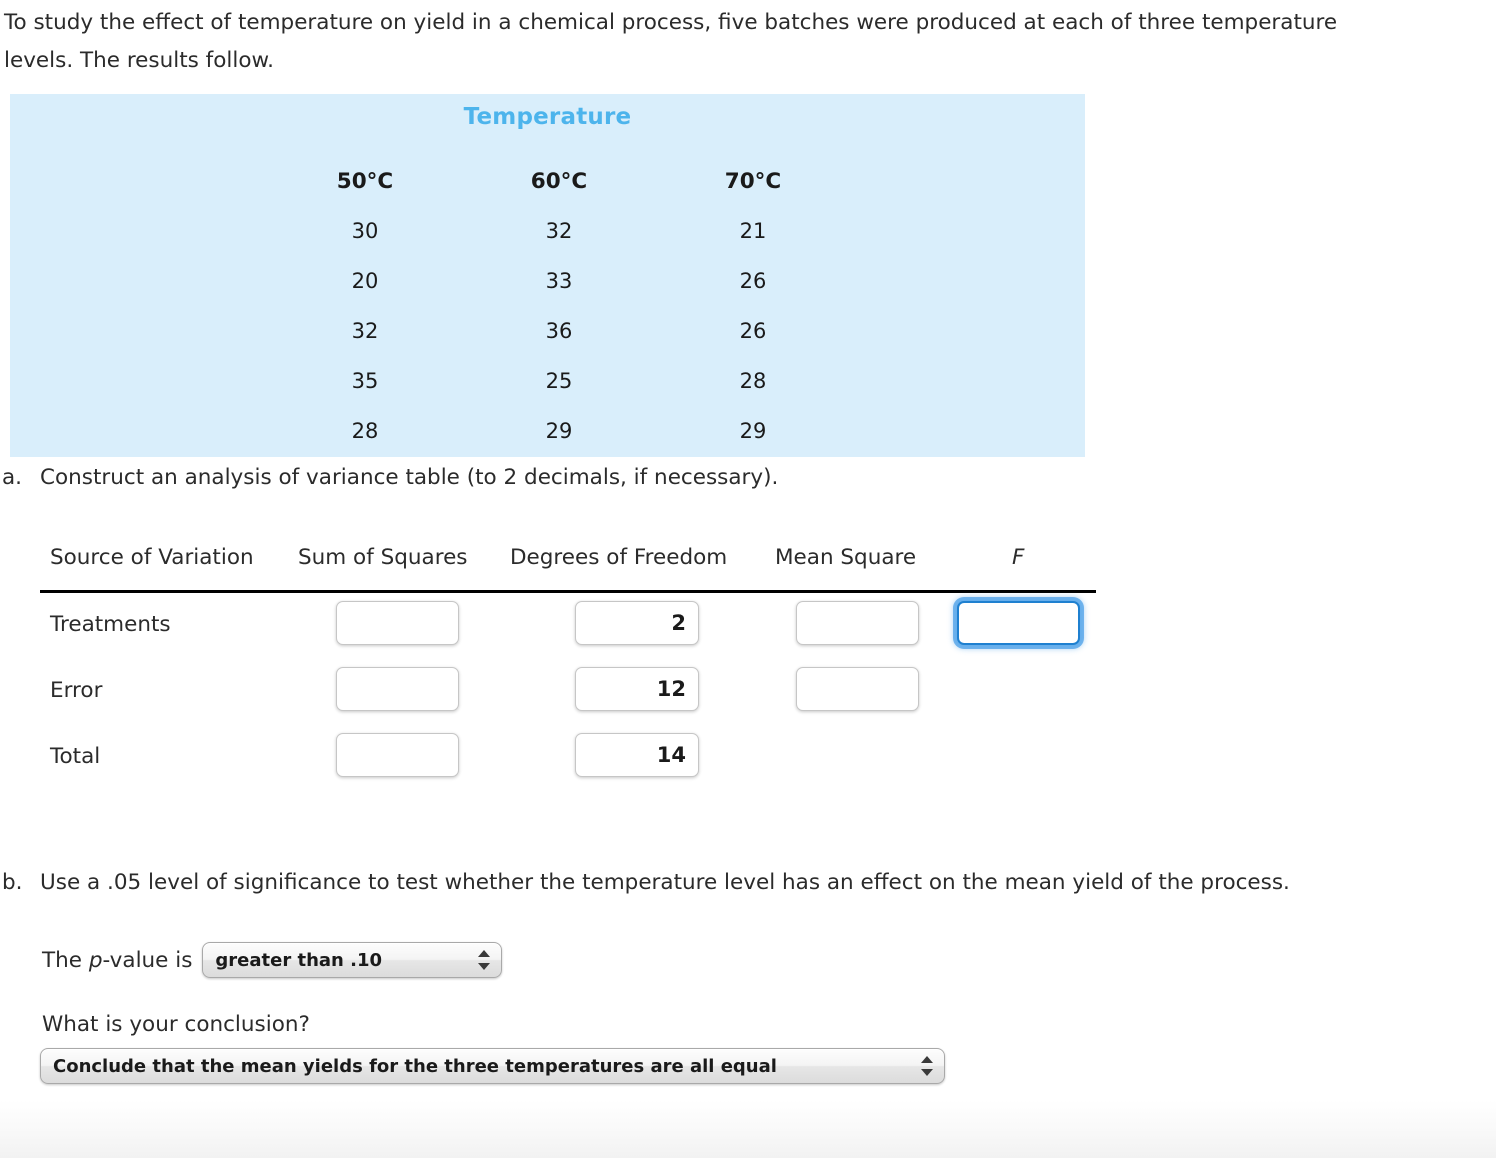 The width and height of the screenshot is (1496, 1158). I want to click on table-row: 35 25 28, so click(547, 381).